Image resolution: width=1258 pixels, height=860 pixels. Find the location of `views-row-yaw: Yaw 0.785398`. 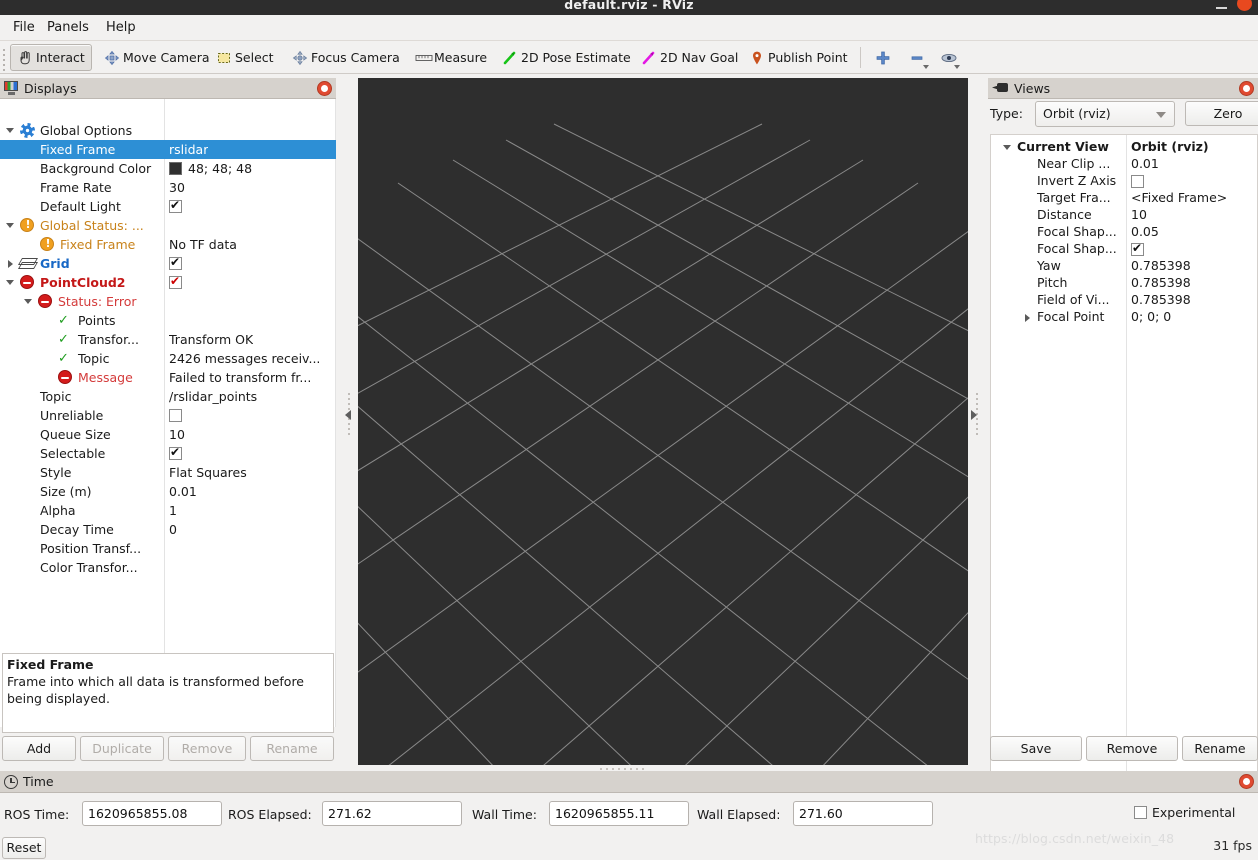

views-row-yaw: Yaw 0.785398 is located at coordinates (1124, 266).